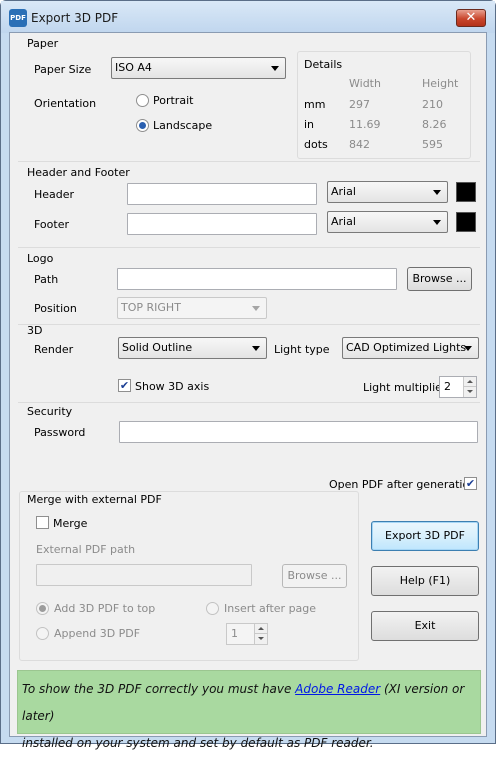  What do you see at coordinates (365, 83) in the screenshot?
I see `width-column-header: Width` at bounding box center [365, 83].